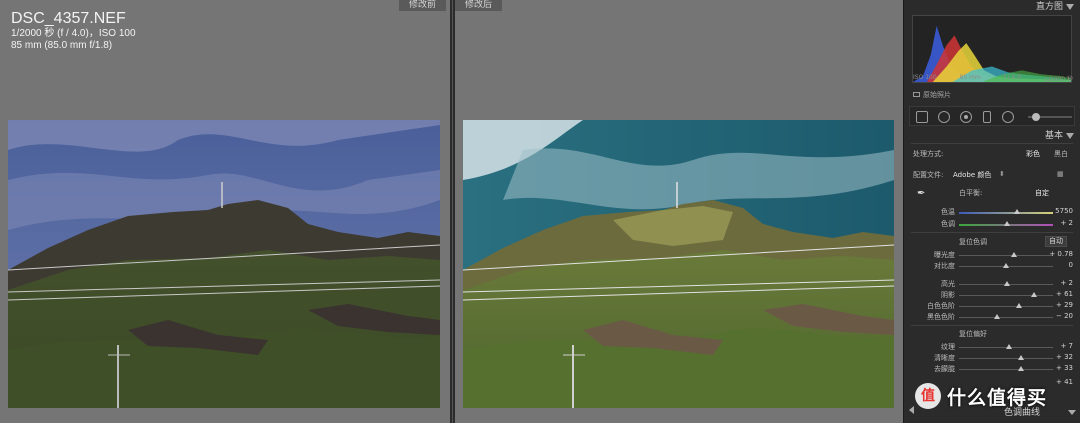  What do you see at coordinates (73, 33) in the screenshot?
I see `exposure-info: 1/2000 秒 (f / 4.0)，ISO 100` at bounding box center [73, 33].